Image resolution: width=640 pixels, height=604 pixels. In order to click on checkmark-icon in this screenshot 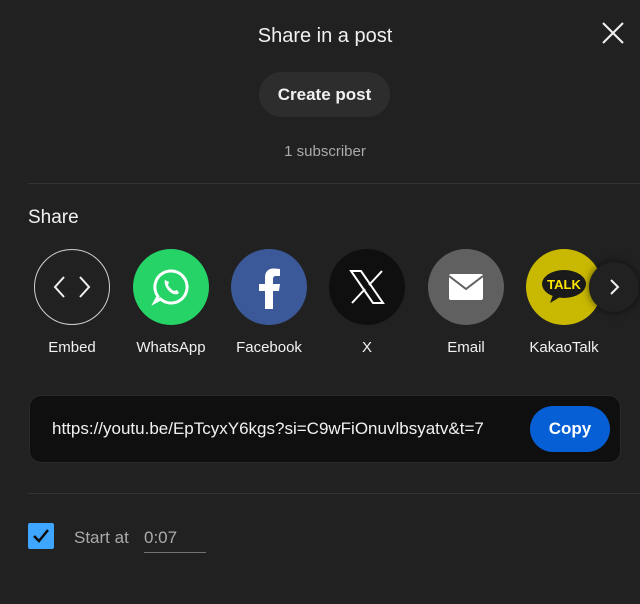, I will do `click(41, 536)`.